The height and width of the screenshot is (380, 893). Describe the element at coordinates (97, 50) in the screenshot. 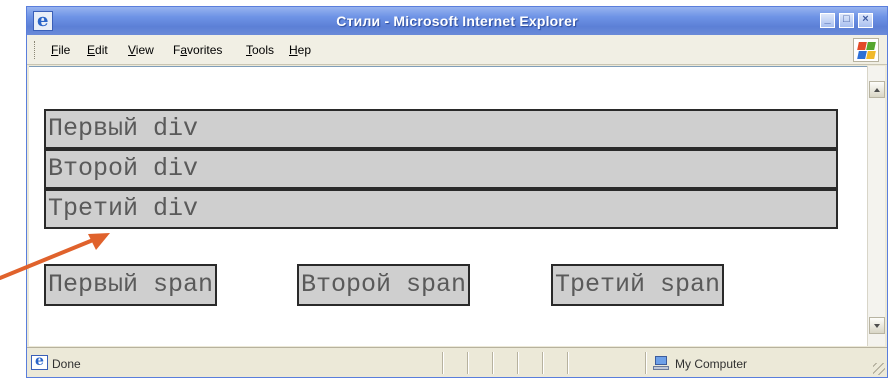

I see `menu-edit: Edit` at that location.